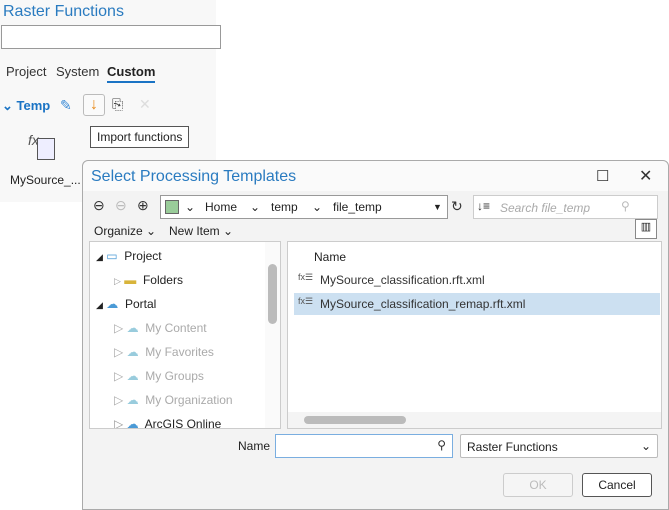  I want to click on forward-icon: ⊖, so click(121, 205).